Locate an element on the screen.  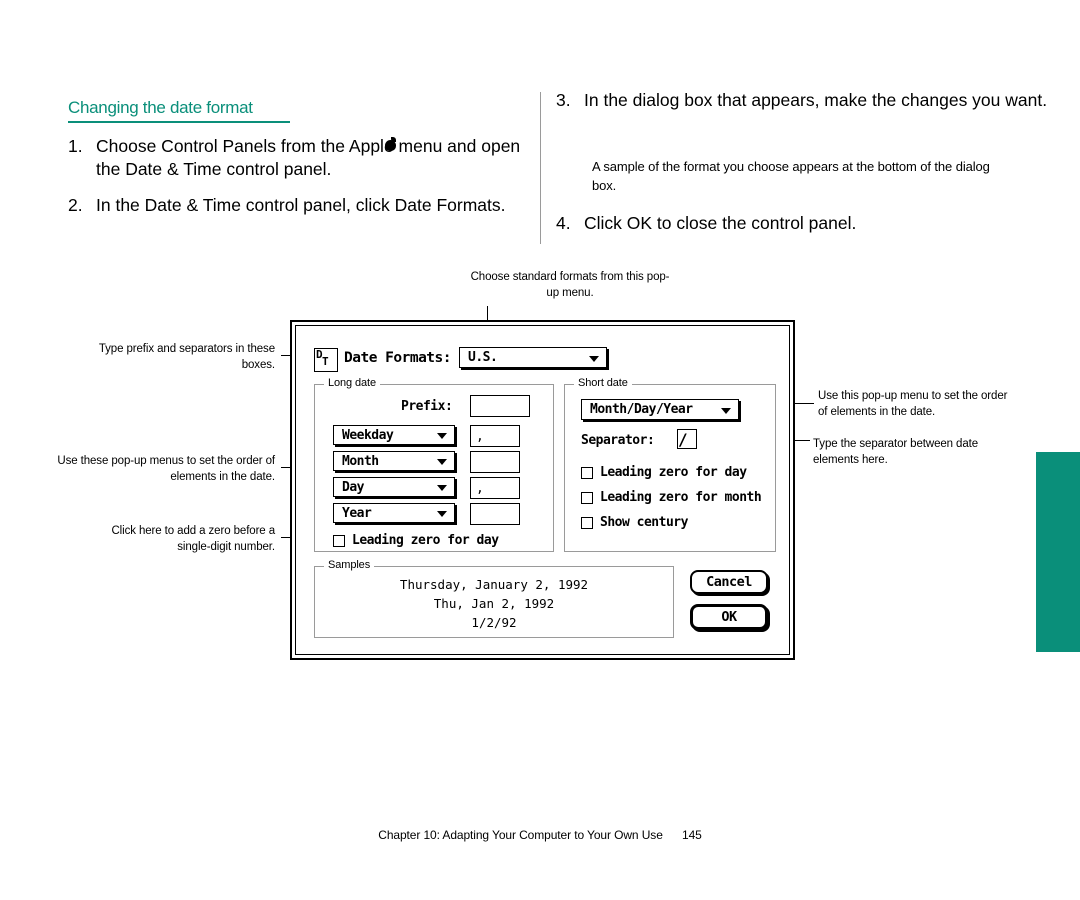
cancel-button: Cancel is located at coordinates (729, 582).